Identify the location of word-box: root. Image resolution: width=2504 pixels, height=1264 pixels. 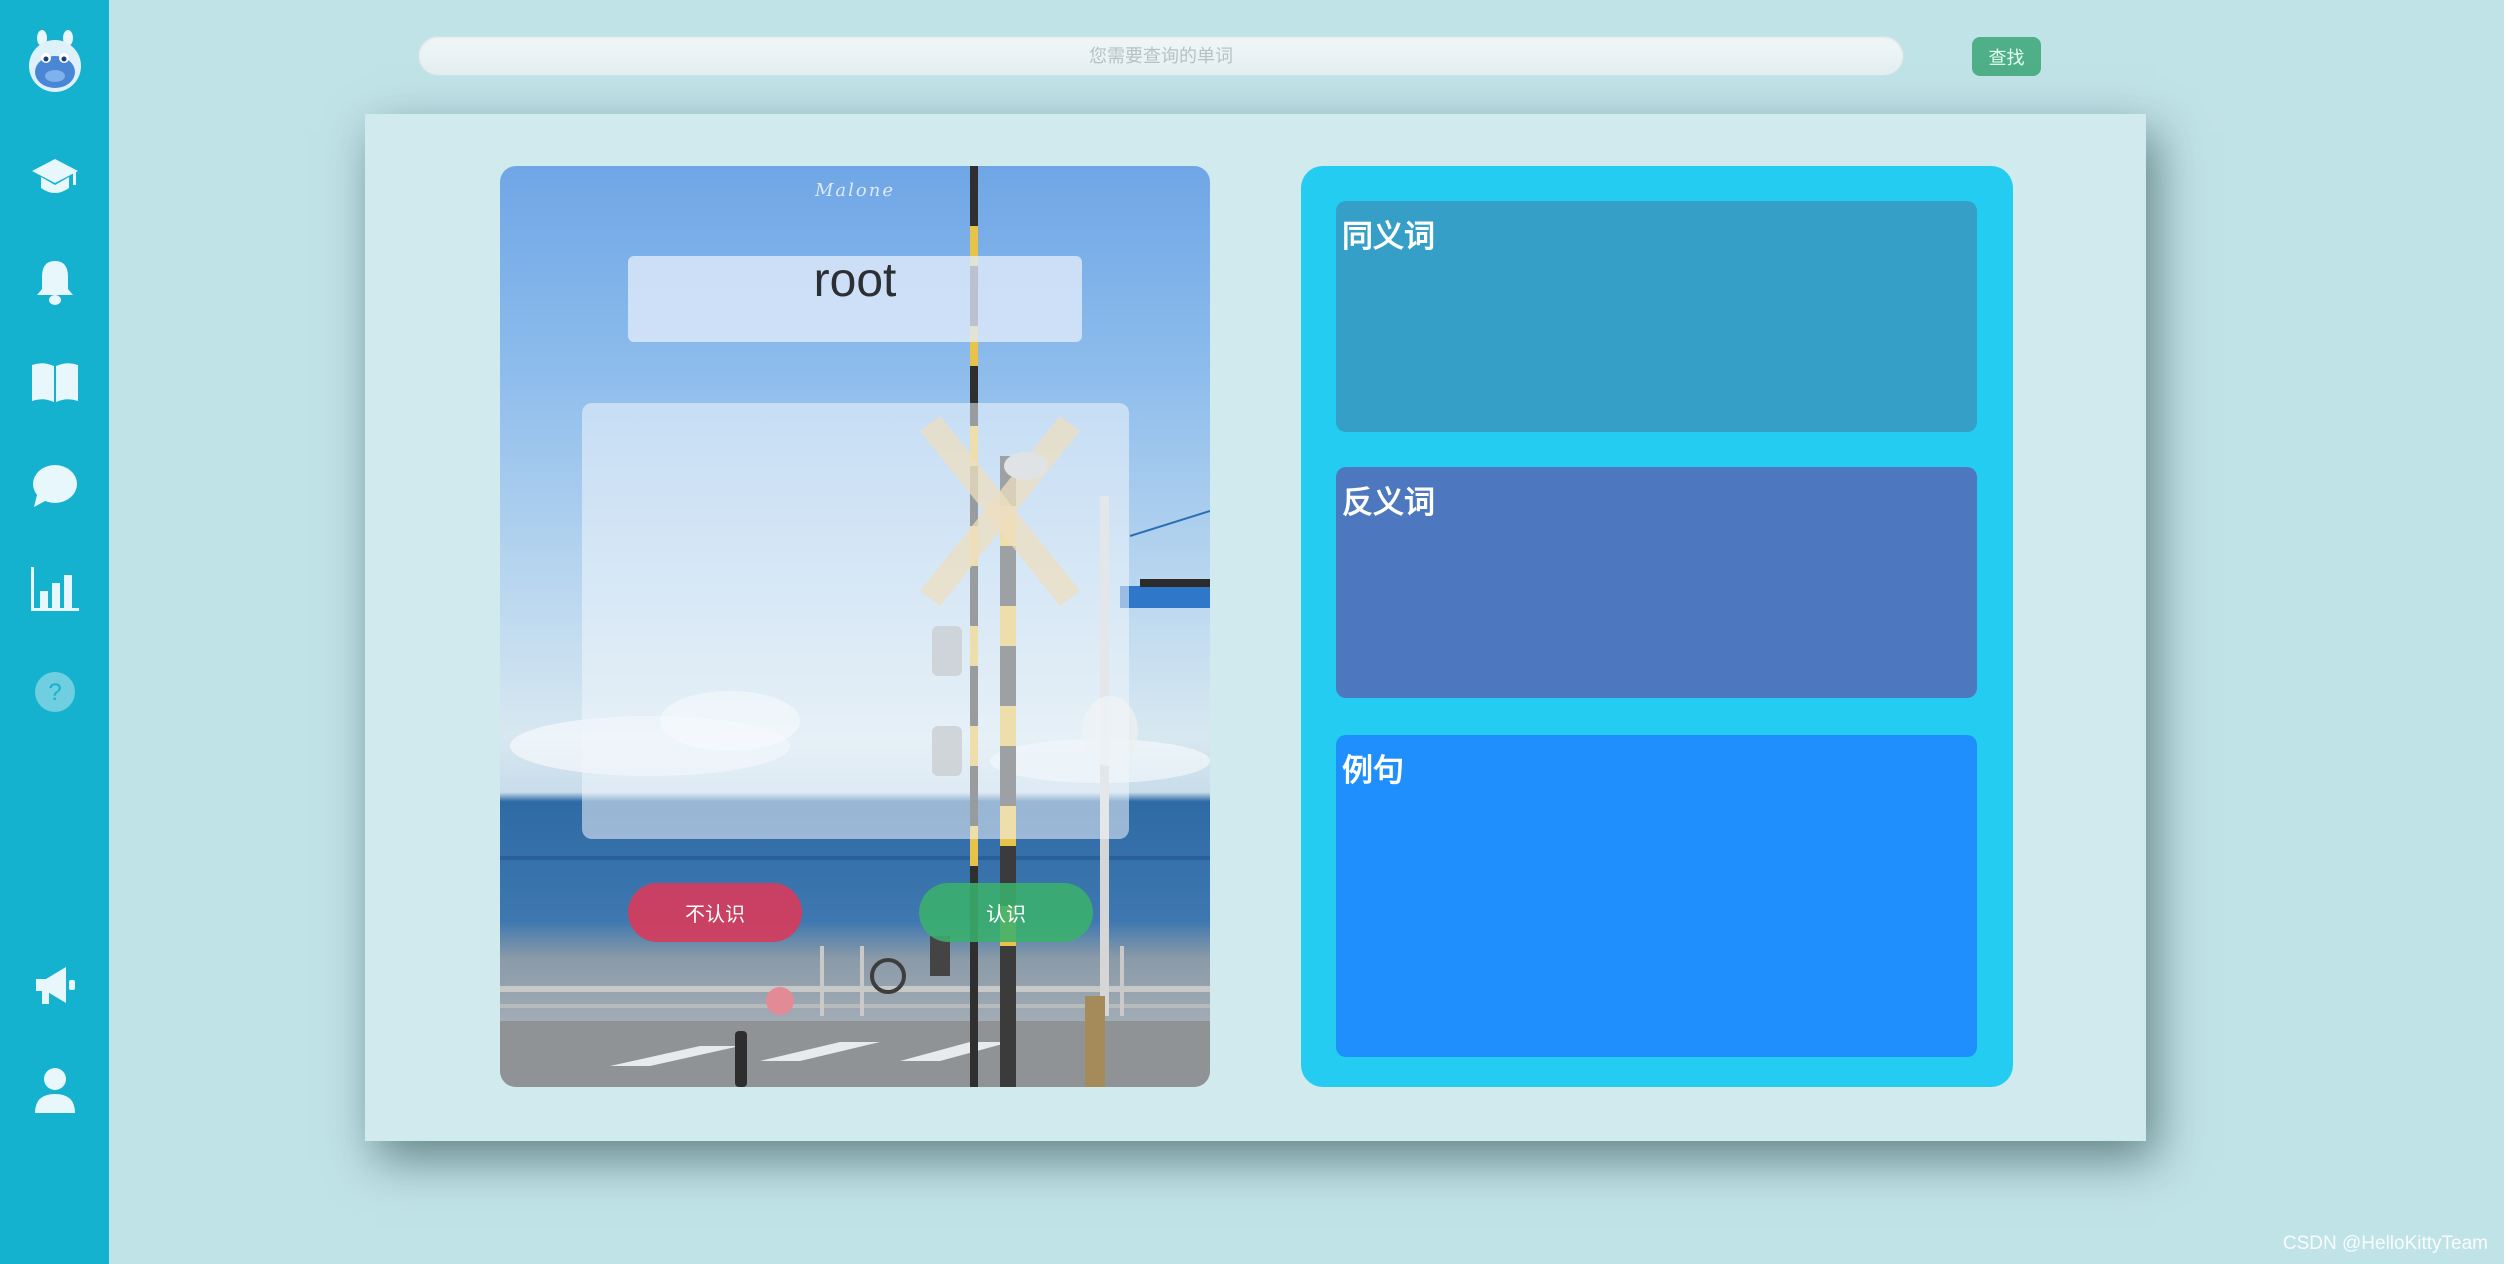
(855, 299).